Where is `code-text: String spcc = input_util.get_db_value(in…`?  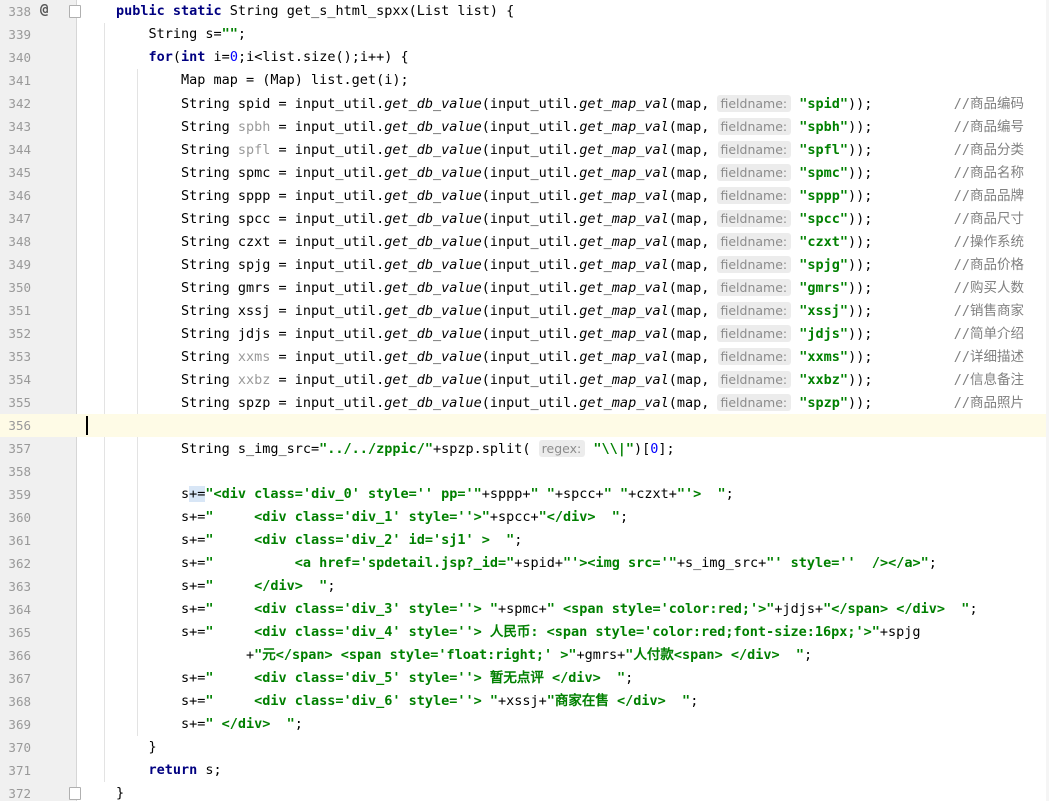
code-text: String spcc = input_util.get_db_value(in… is located at coordinates (602, 219).